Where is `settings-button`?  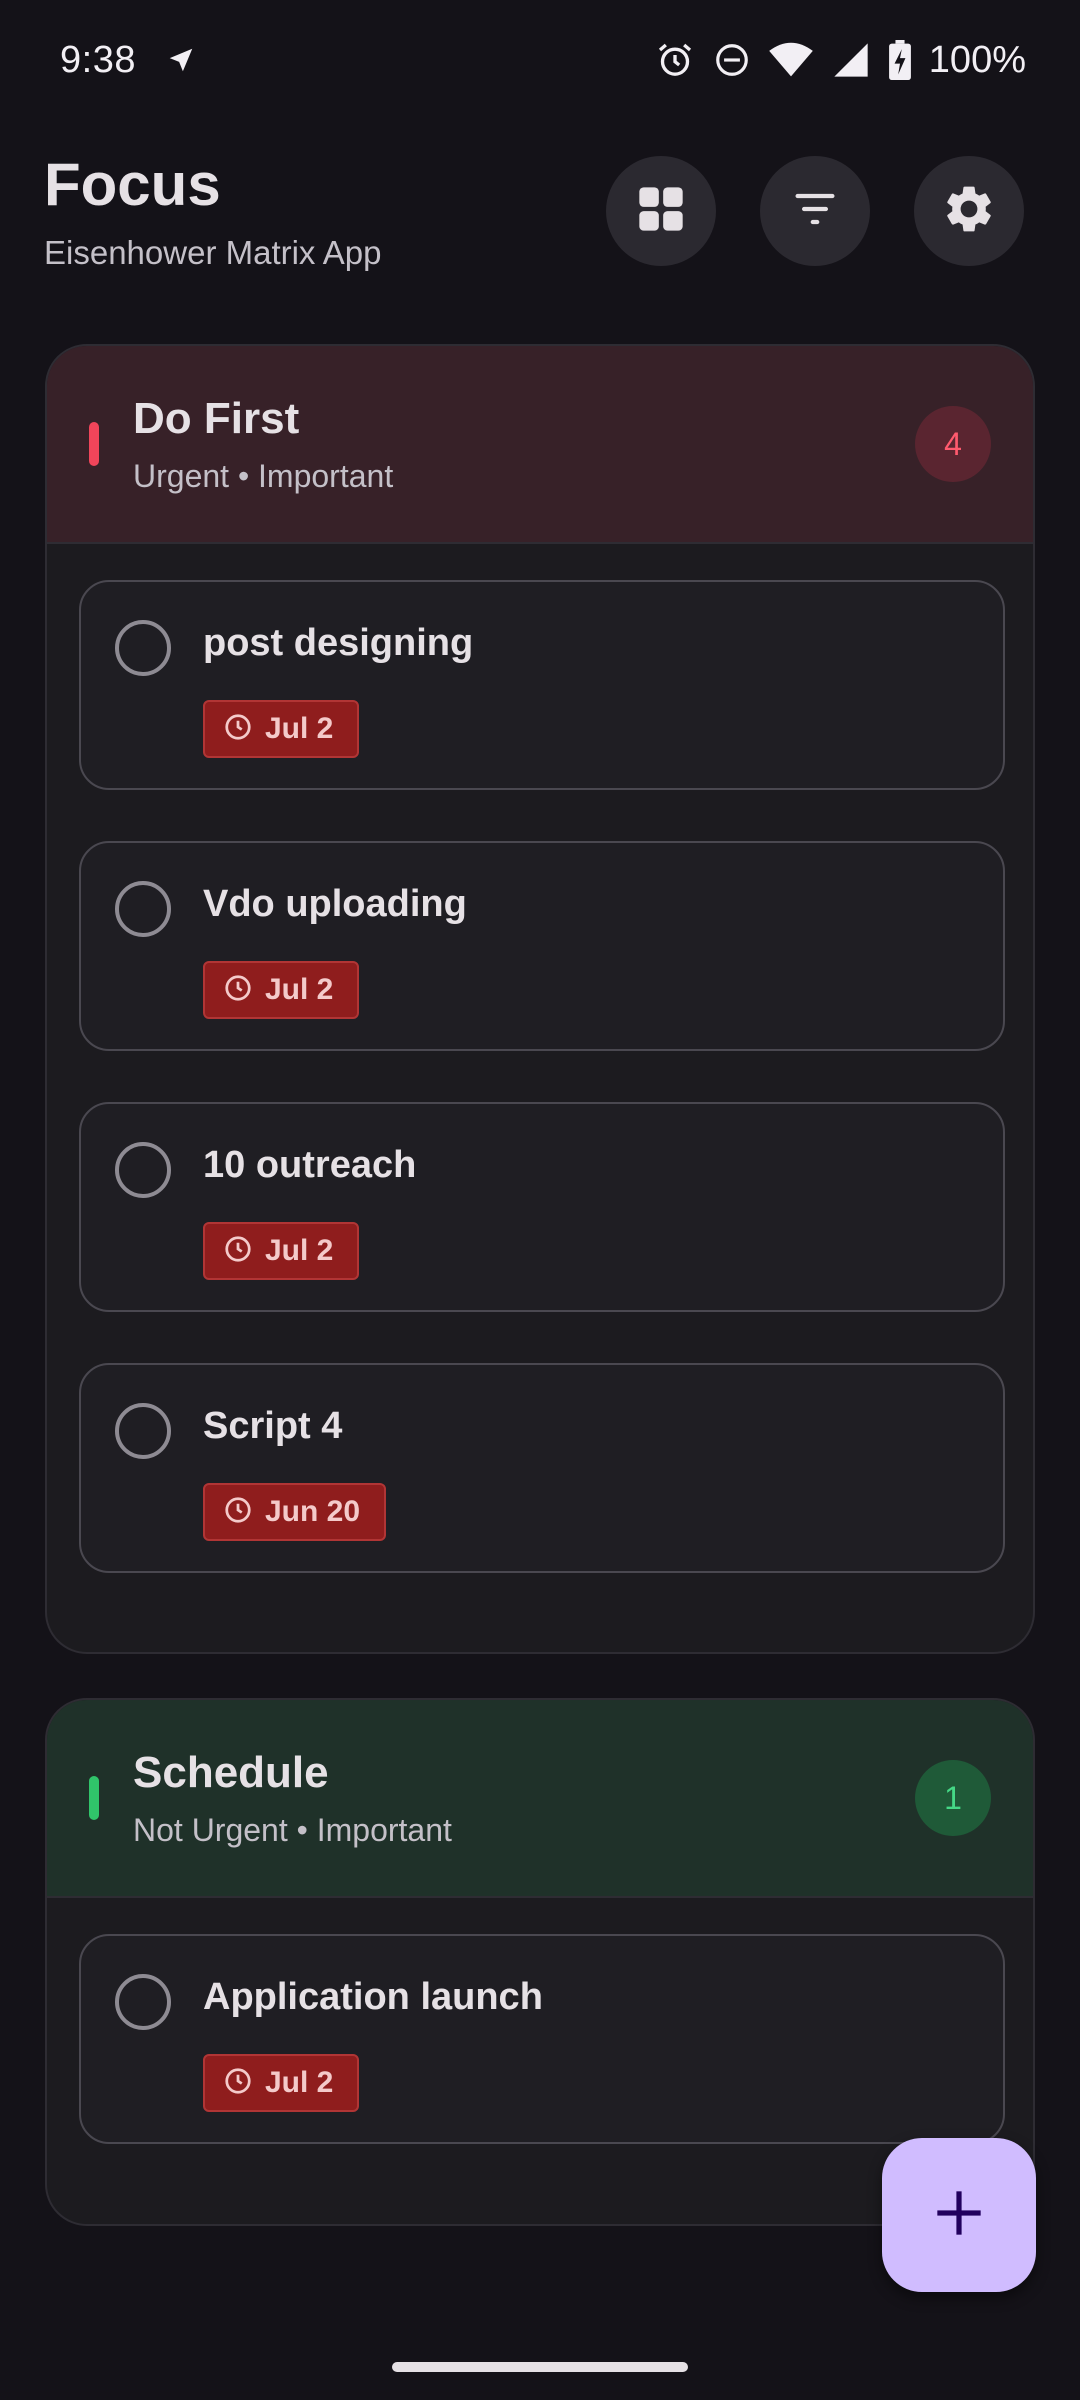 settings-button is located at coordinates (969, 211).